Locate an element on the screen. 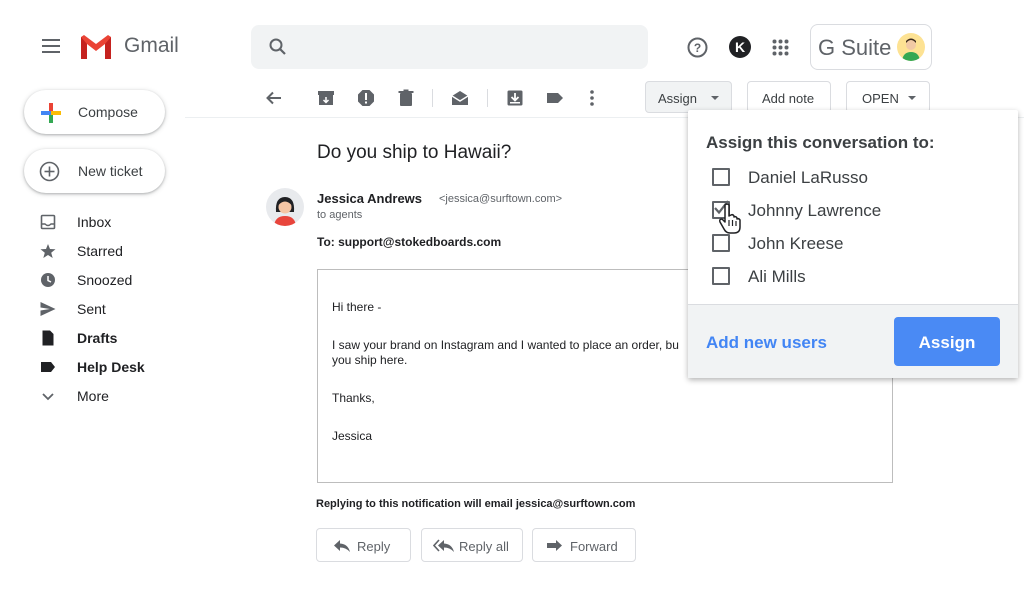  body-closing: Thanks, is located at coordinates (353, 398).